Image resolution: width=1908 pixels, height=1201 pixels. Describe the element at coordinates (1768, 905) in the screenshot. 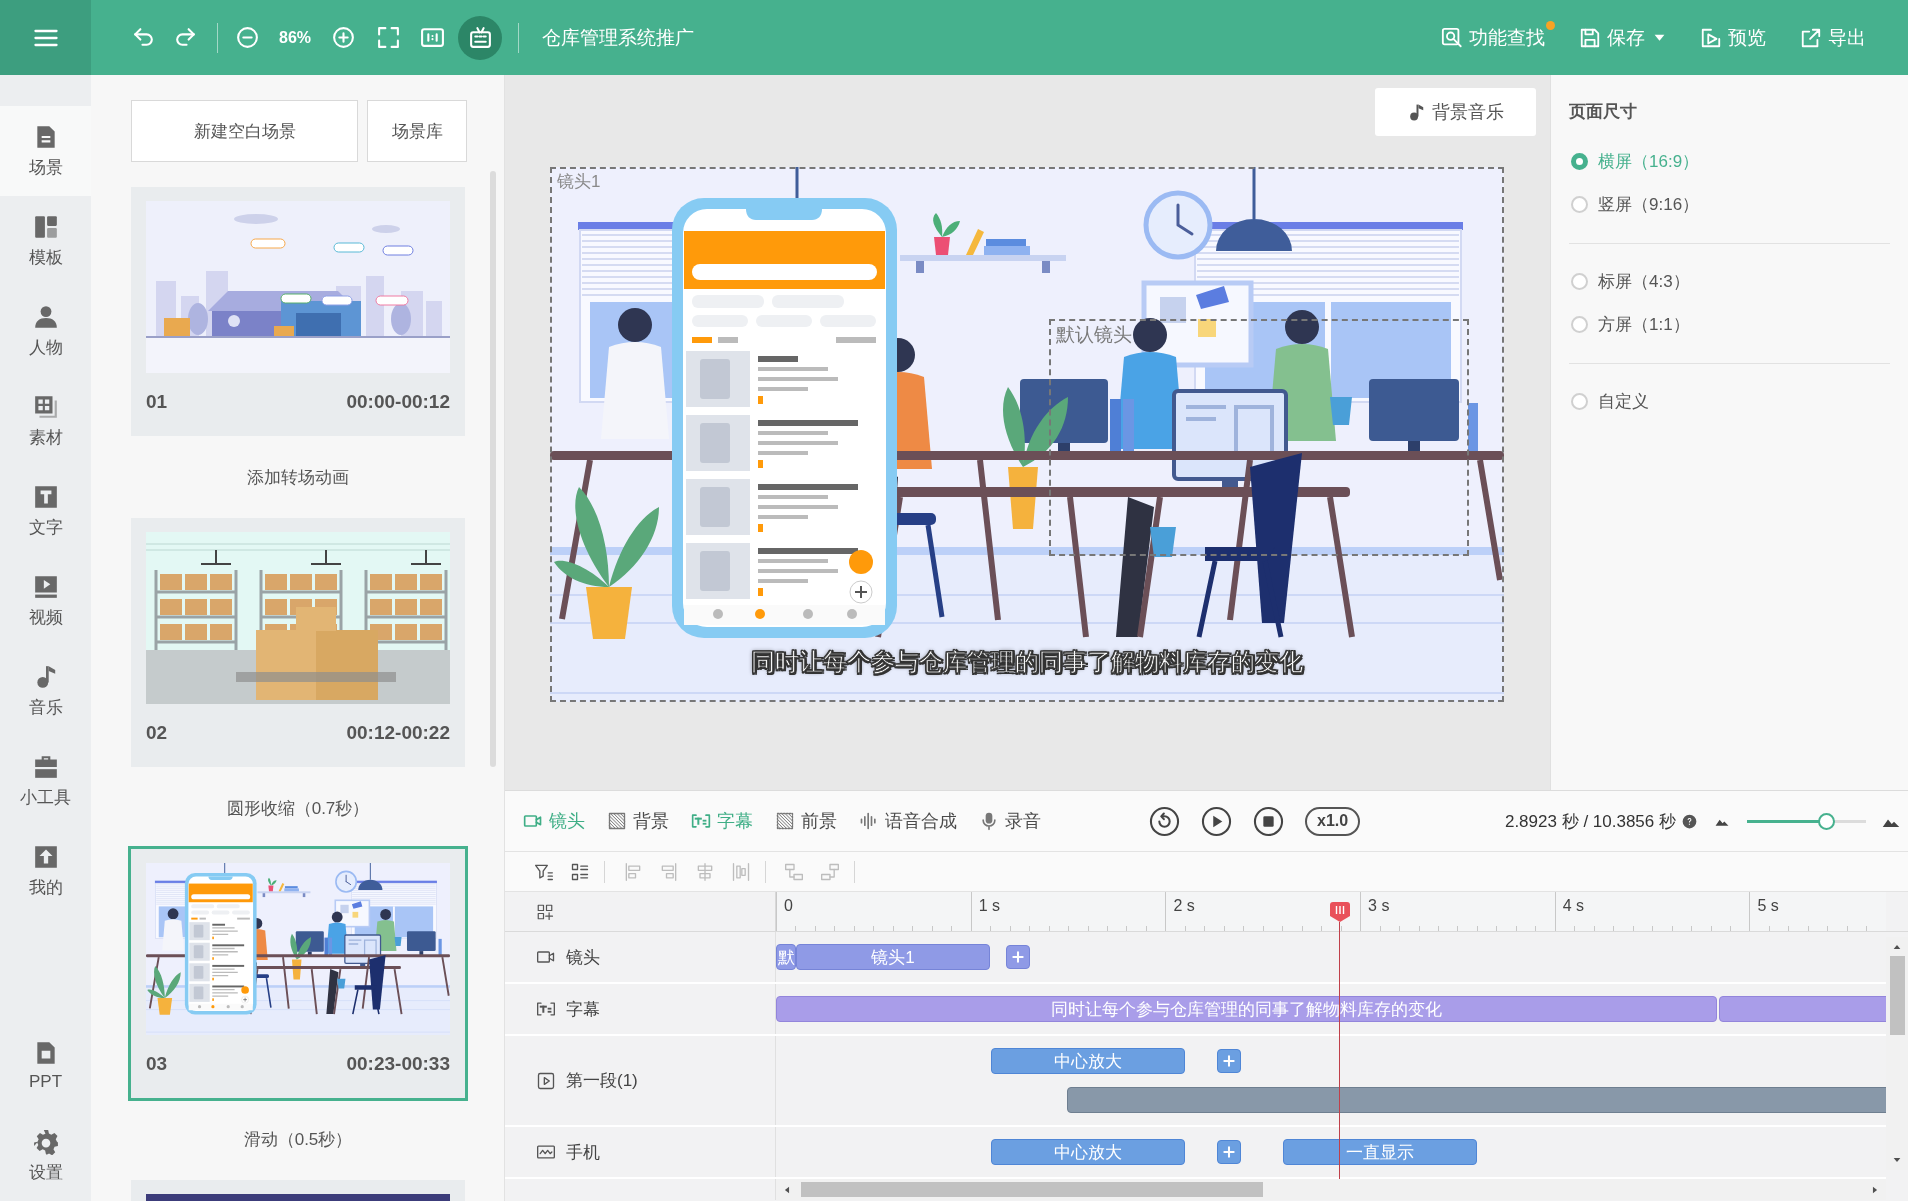

I see `ruler-label: 5 s` at that location.